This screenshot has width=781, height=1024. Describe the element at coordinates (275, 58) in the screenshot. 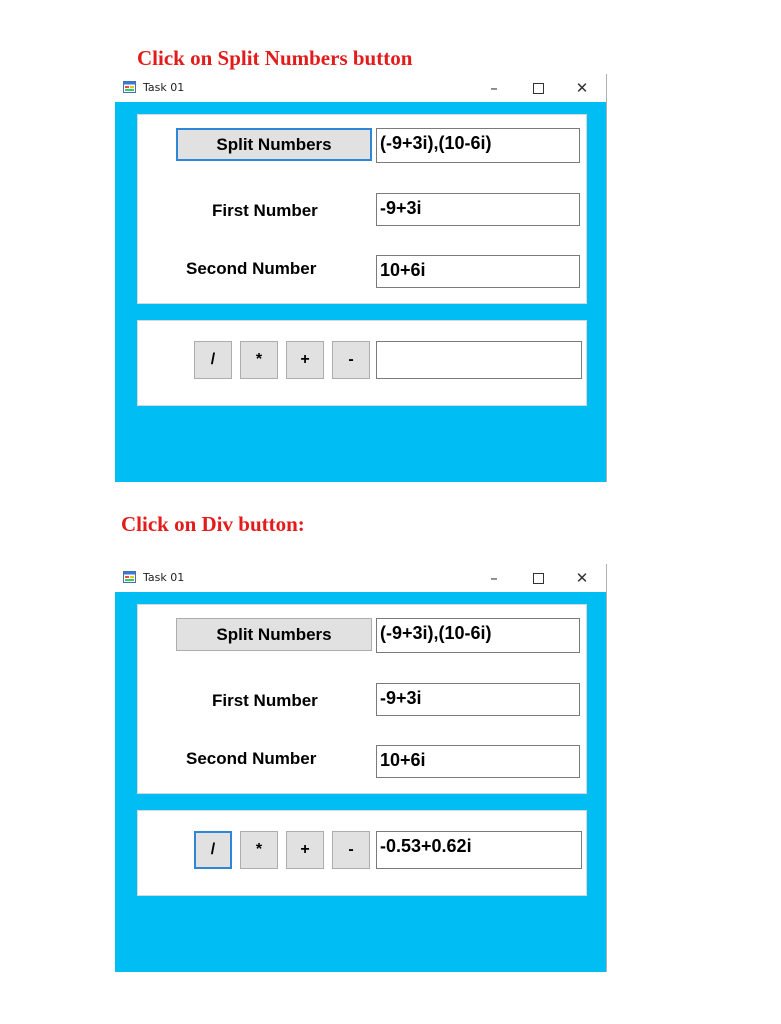

I see `instruction-caption-split: Click on Split Numbers button` at that location.